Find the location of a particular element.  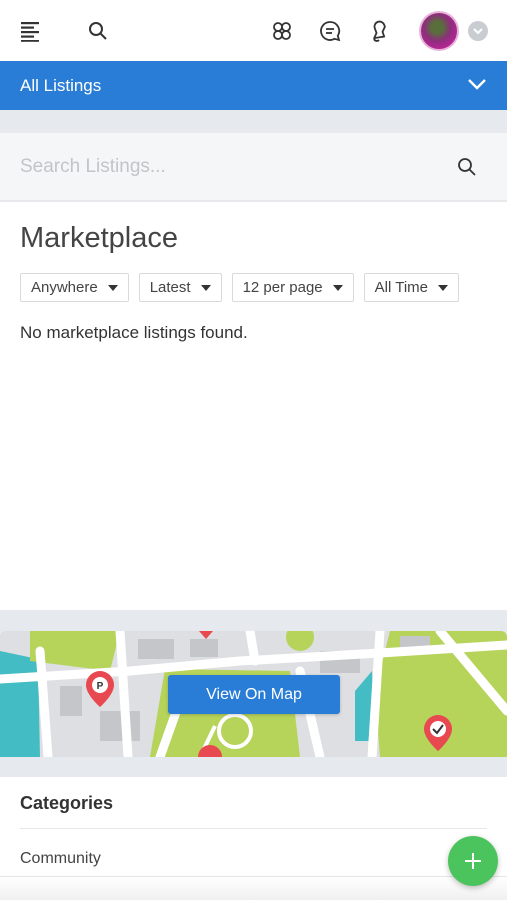

filter-label: All Time is located at coordinates (401, 287).